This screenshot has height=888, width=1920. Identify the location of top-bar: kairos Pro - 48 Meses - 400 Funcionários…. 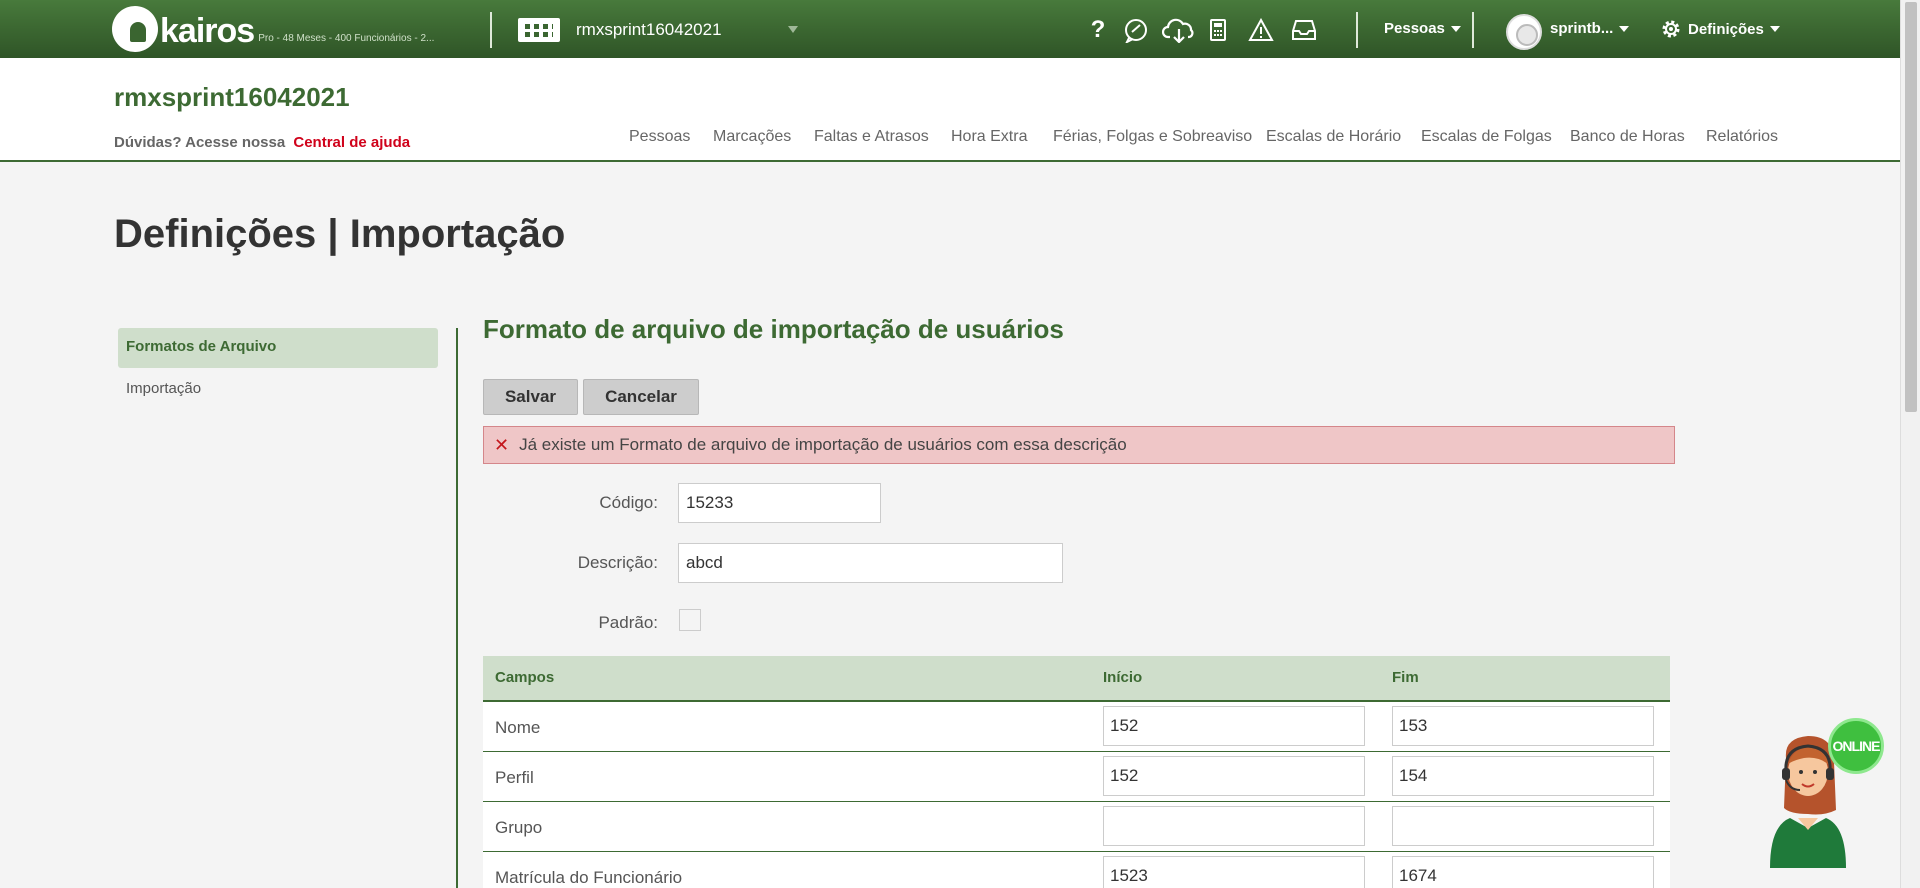
(950, 29).